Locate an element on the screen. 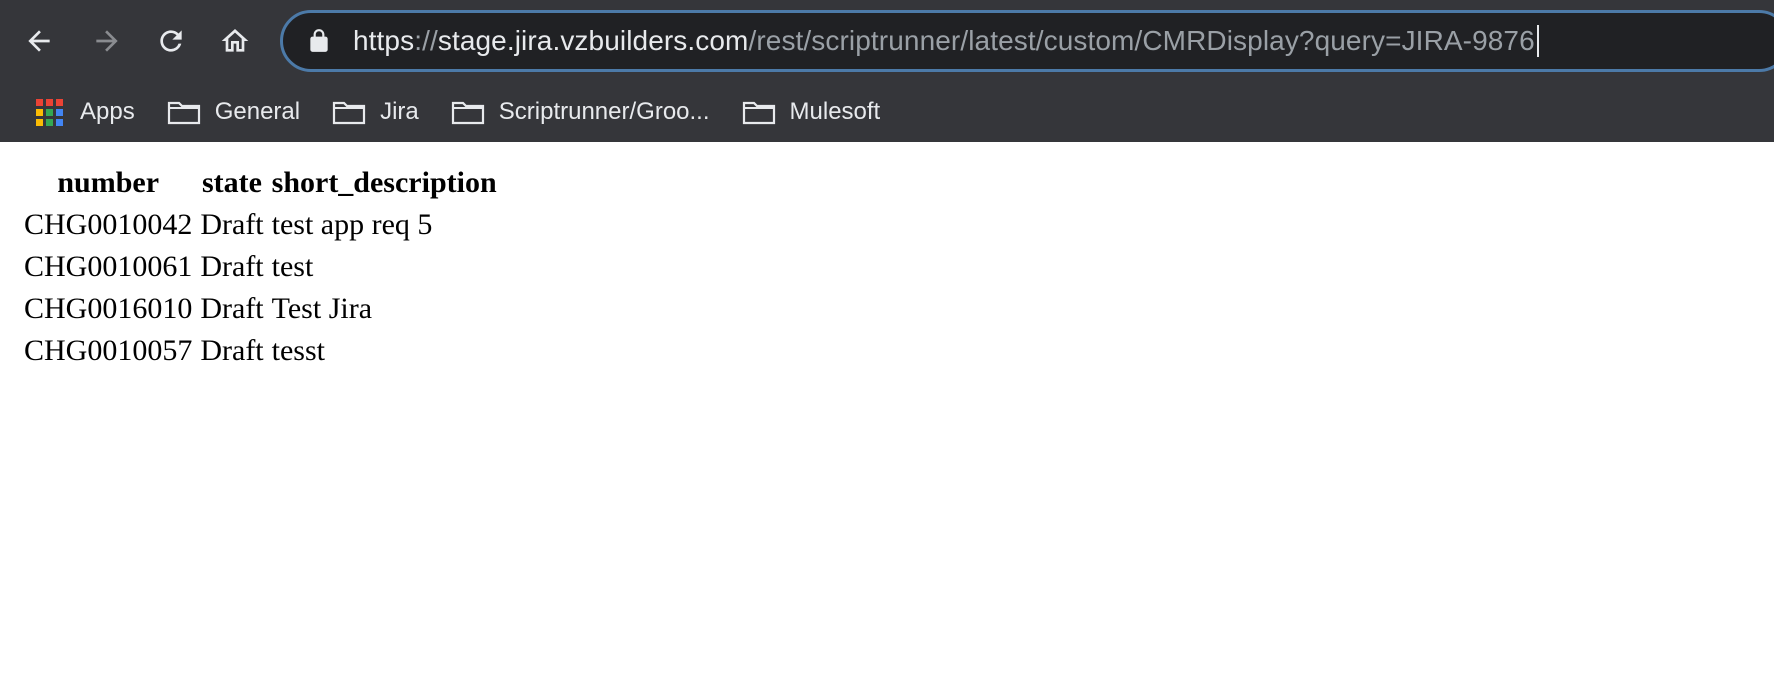 The image size is (1774, 696). bookmark-label: Mulesoft is located at coordinates (835, 111).